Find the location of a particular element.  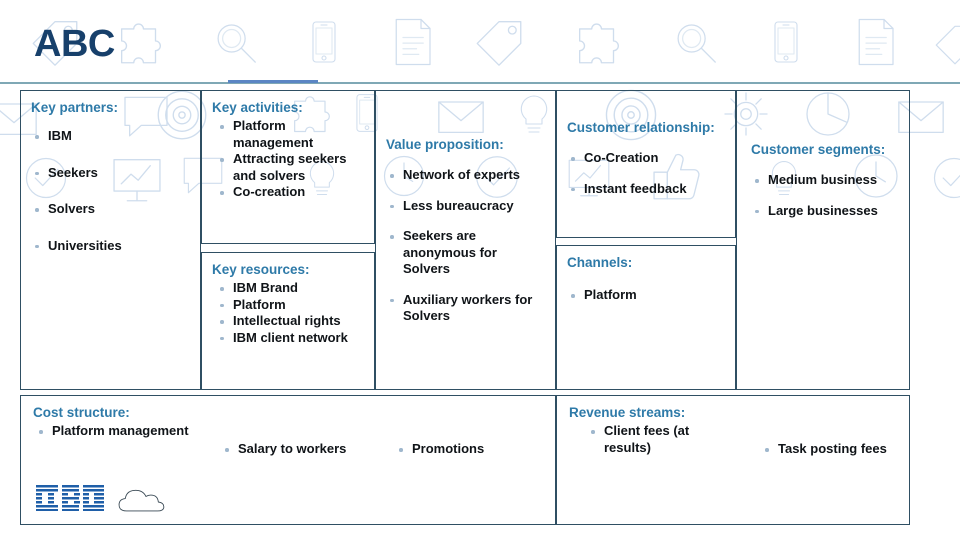

customer-relationship-list: Co-Creation Instant feedback is located at coordinates (646, 173).